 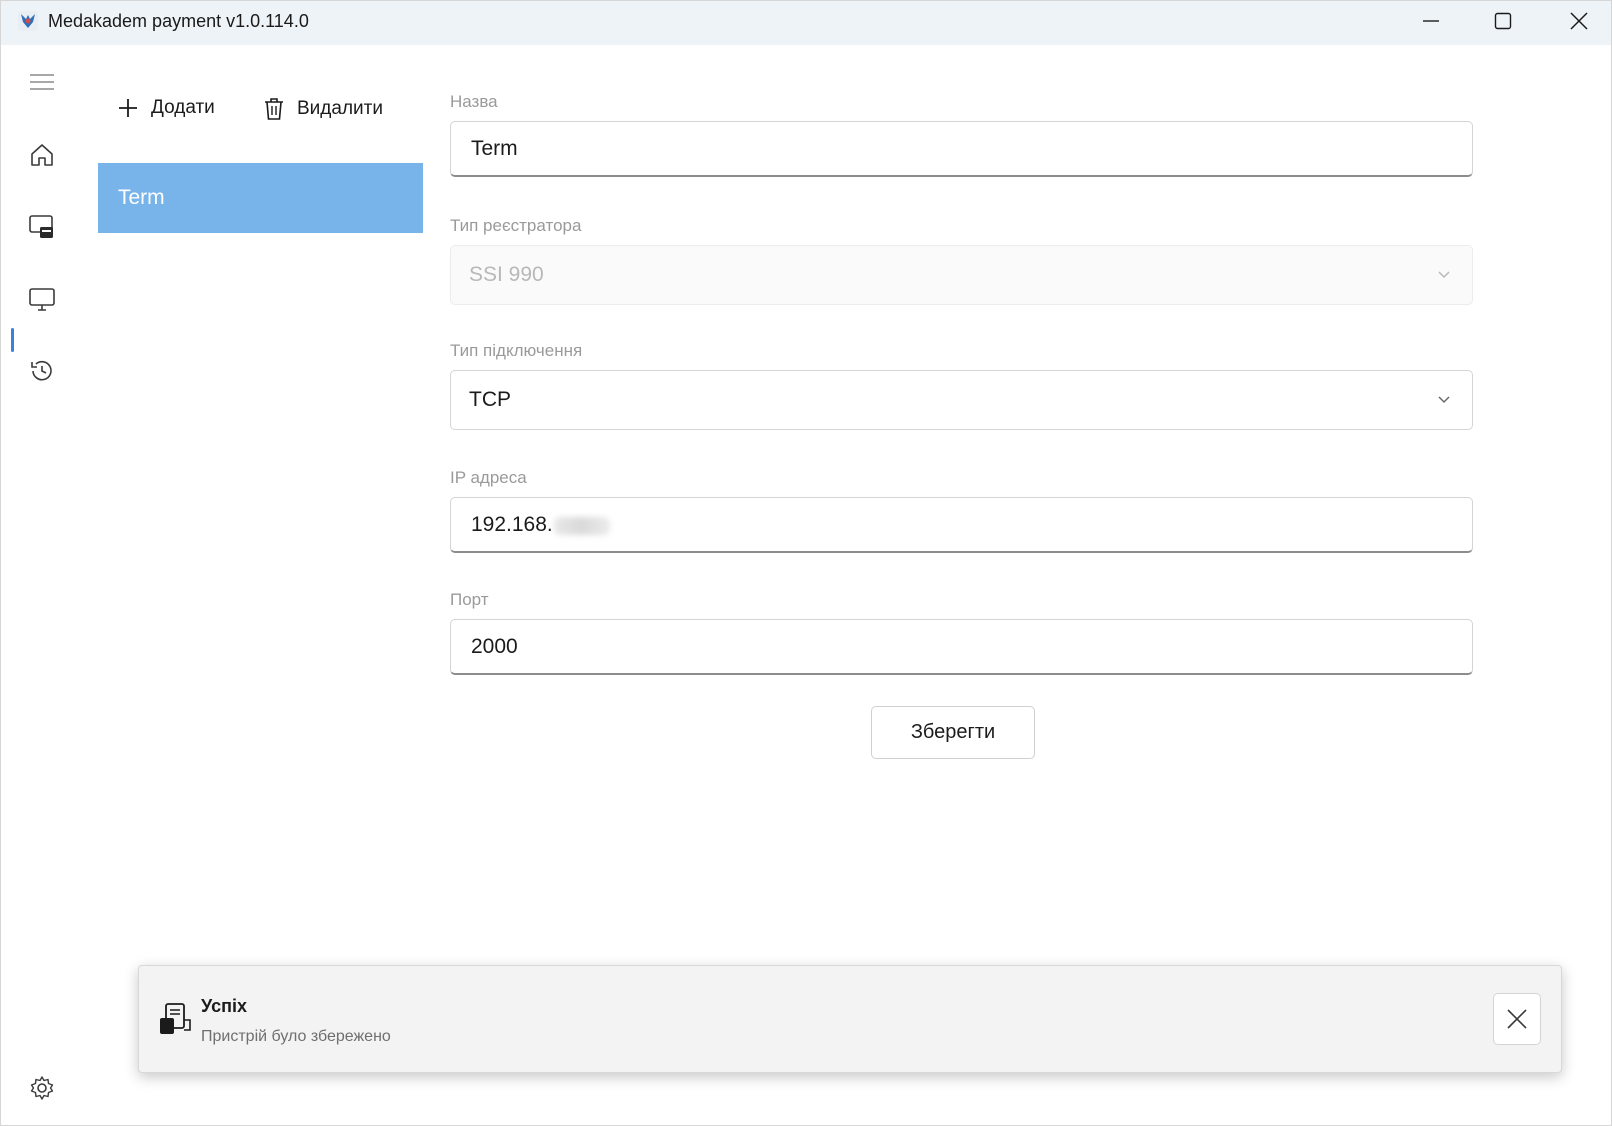 I want to click on monitor-icon, so click(x=42, y=299).